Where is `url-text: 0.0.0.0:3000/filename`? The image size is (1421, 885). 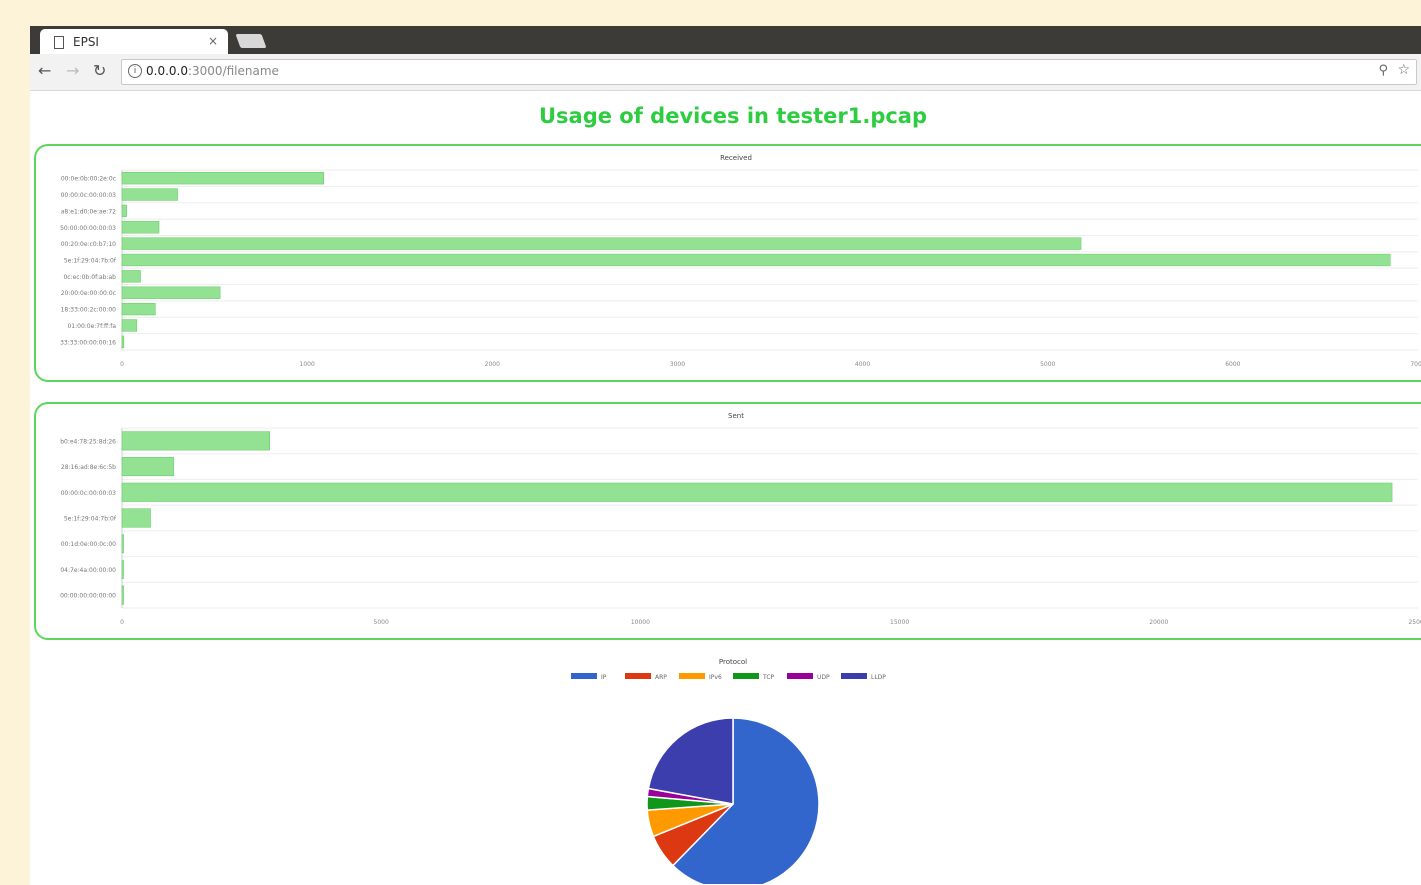 url-text: 0.0.0.0:3000/filename is located at coordinates (212, 71).